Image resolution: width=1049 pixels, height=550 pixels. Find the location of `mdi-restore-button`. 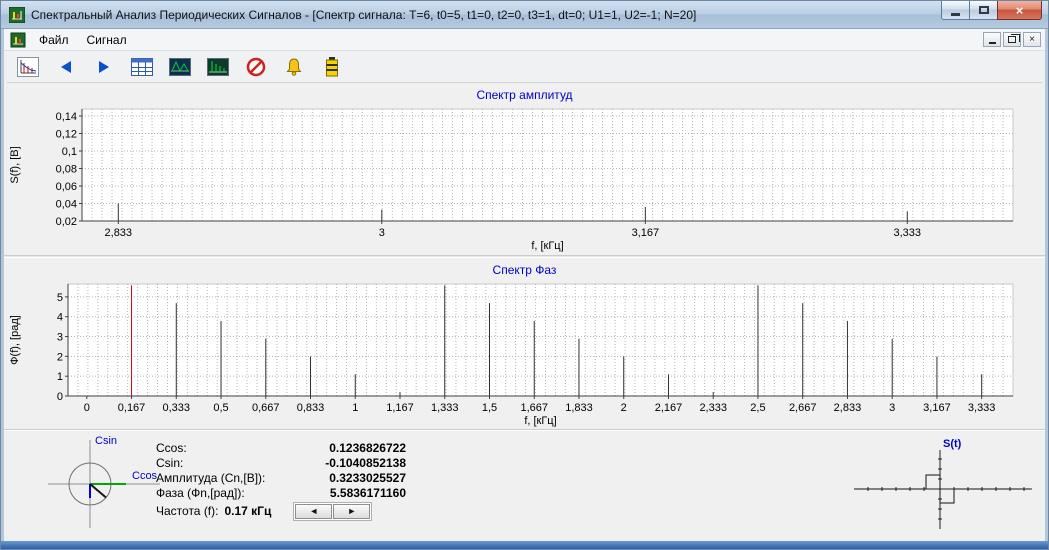

mdi-restore-button is located at coordinates (1012, 39).